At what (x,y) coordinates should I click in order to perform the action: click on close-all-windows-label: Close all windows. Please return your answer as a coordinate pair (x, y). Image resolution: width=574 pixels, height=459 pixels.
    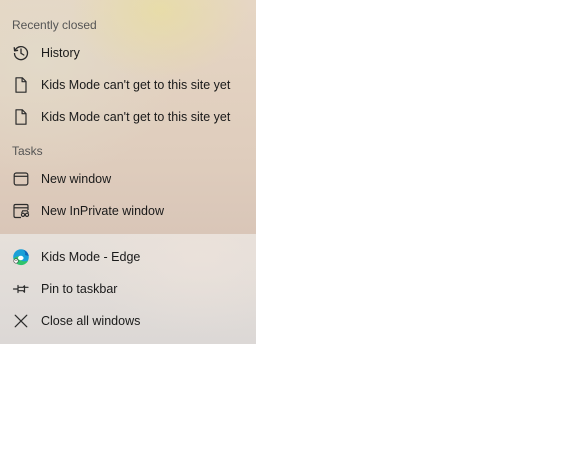
    Looking at the image, I should click on (91, 321).